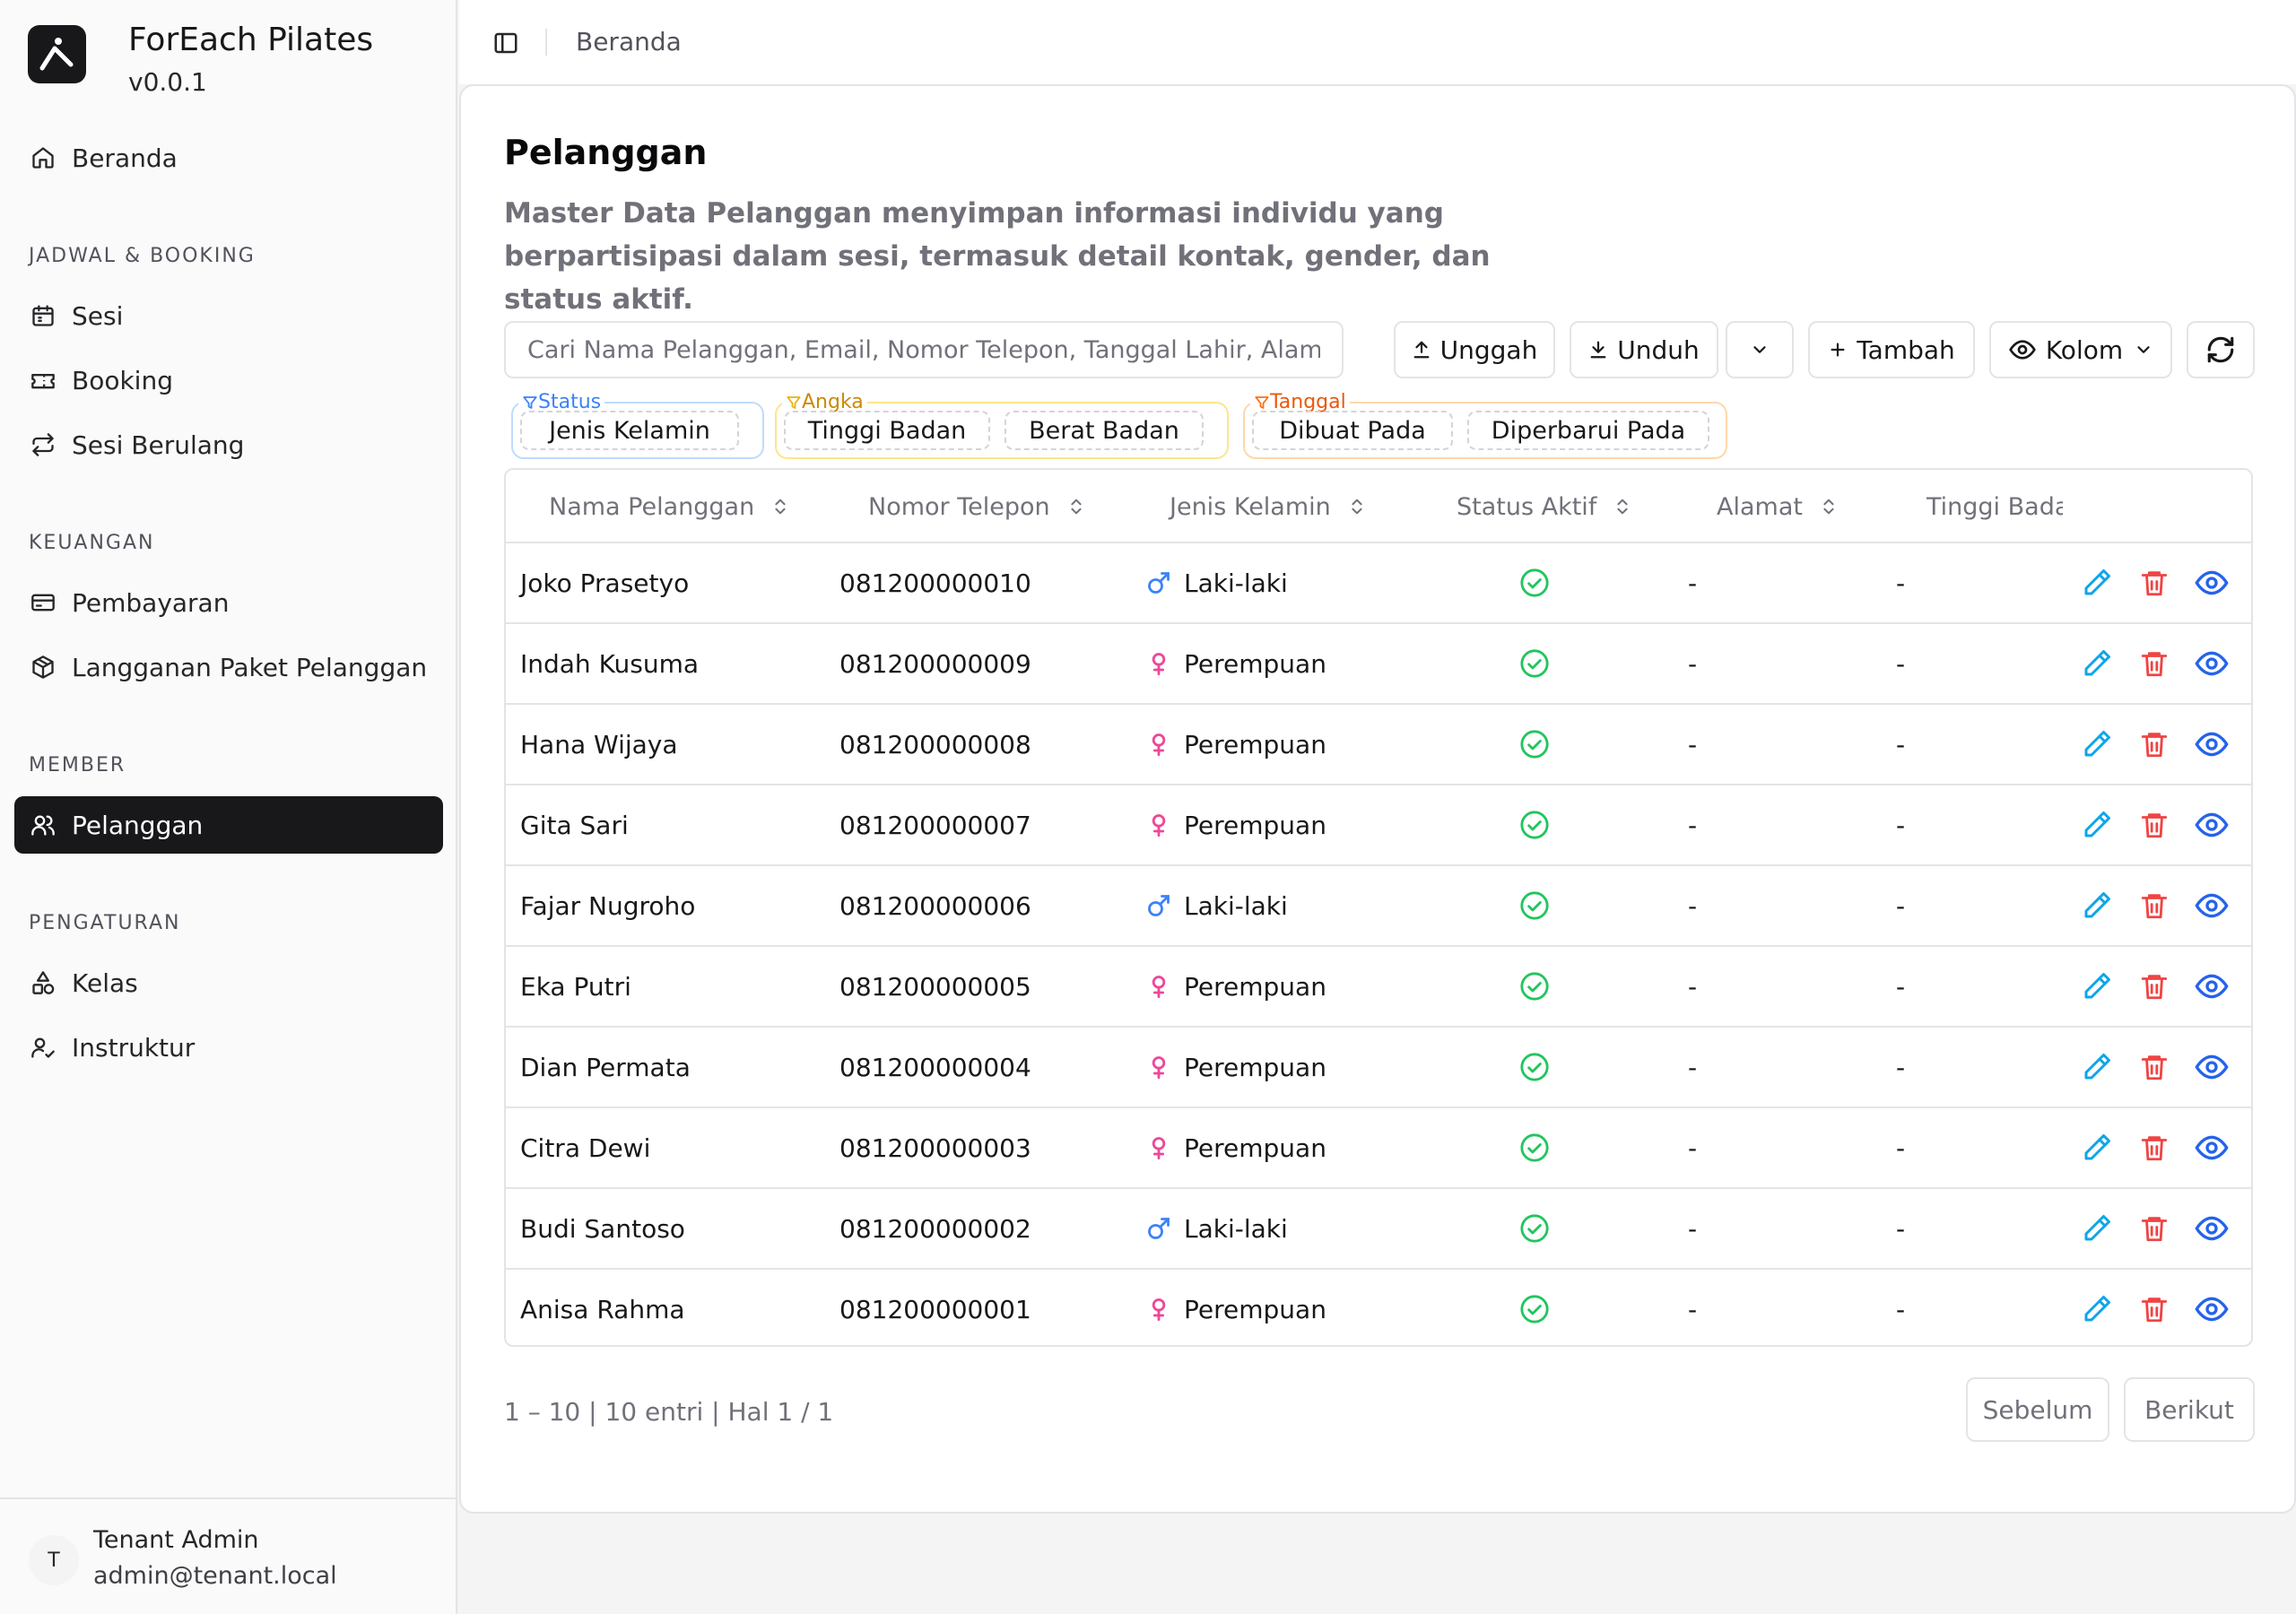 This screenshot has height=1614, width=2296. I want to click on column-header-telepon: Nomor Telepon, so click(977, 506).